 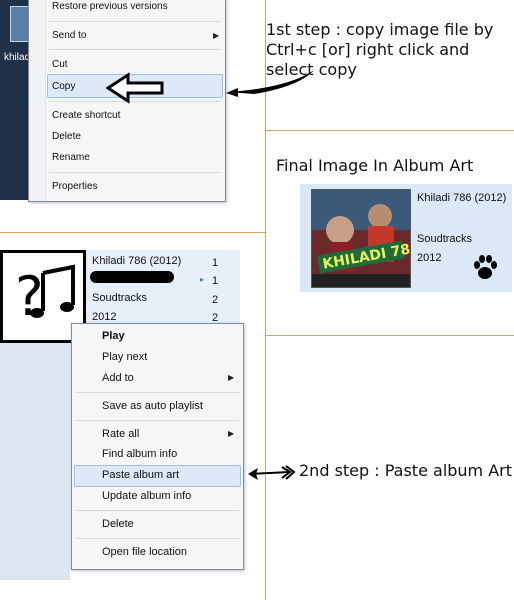 I want to click on menu-item-paste-album-art: Paste album art, so click(x=140, y=475).